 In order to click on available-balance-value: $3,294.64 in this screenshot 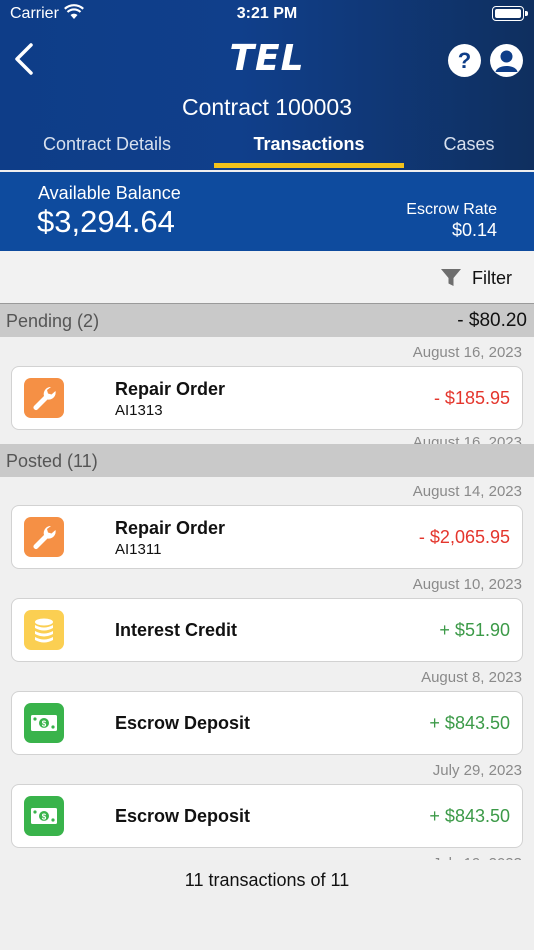, I will do `click(106, 221)`.